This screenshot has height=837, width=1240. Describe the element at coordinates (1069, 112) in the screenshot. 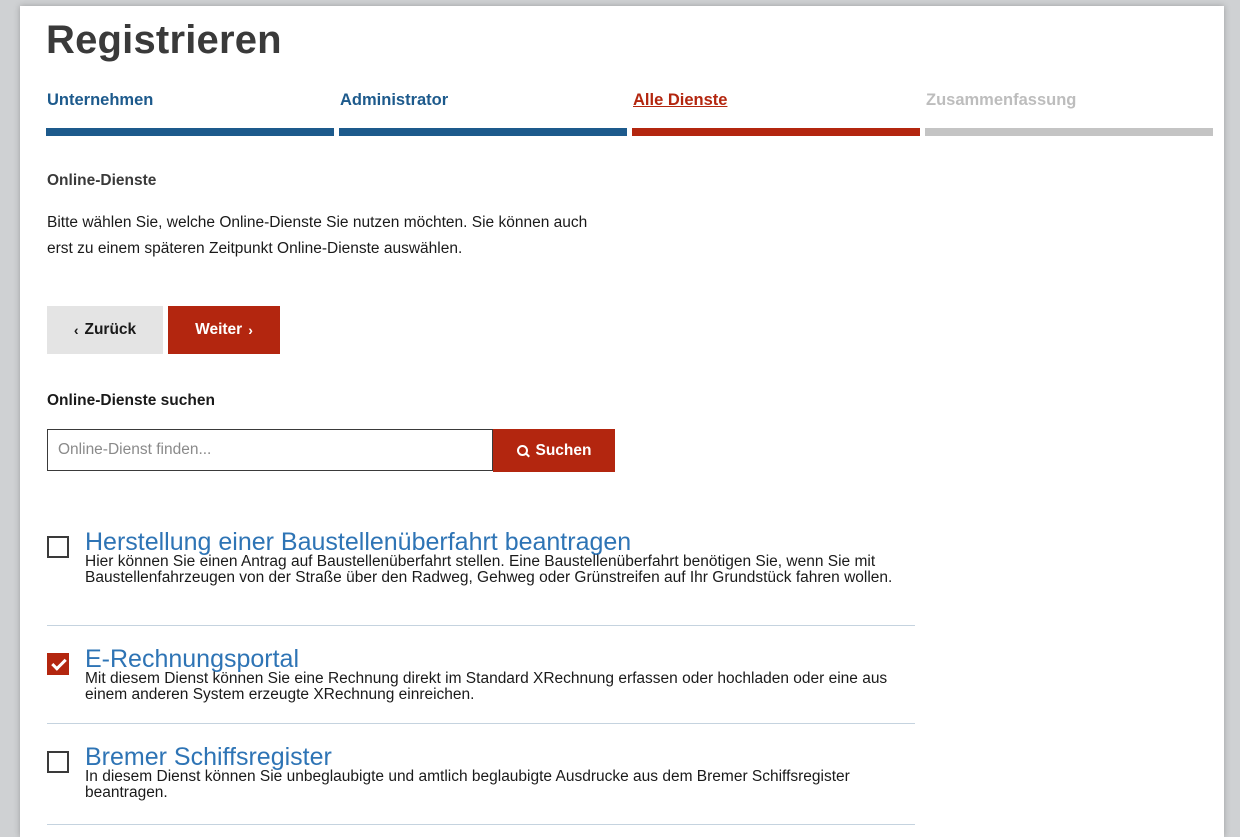

I see `step-zusammenfassung: Zusammenfassung` at that location.